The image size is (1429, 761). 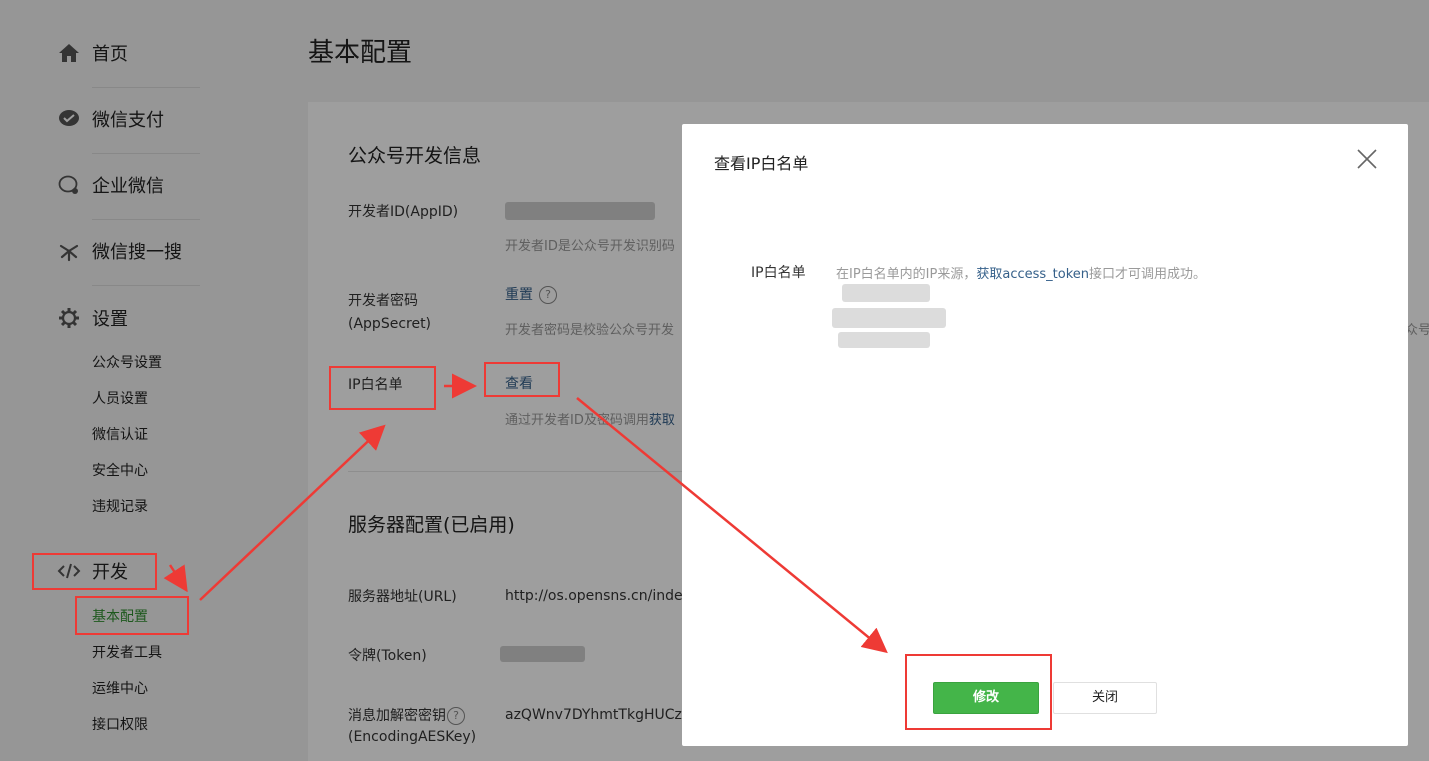 What do you see at coordinates (732, 525) in the screenshot?
I see `arrow-view-to-modify` at bounding box center [732, 525].